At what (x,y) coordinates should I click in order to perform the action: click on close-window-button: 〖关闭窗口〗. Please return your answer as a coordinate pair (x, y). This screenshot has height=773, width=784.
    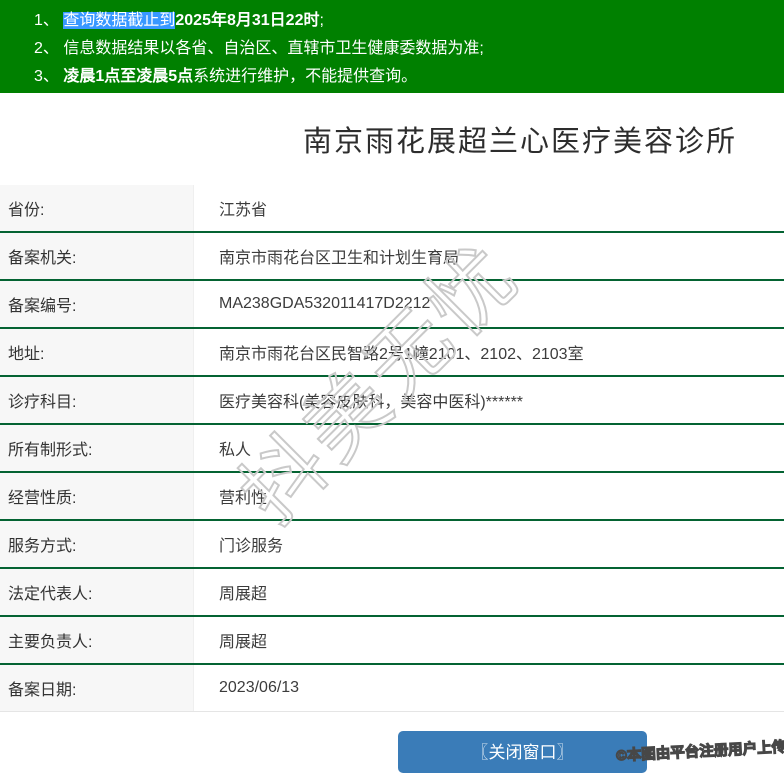
    Looking at the image, I should click on (522, 752).